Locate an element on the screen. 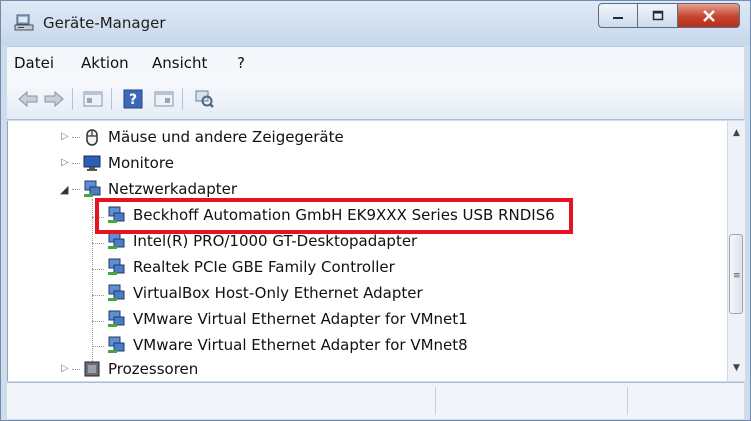 The height and width of the screenshot is (421, 751). tree-node-label: VirtualBox Host-Only Ethernet Adapter is located at coordinates (278, 293).